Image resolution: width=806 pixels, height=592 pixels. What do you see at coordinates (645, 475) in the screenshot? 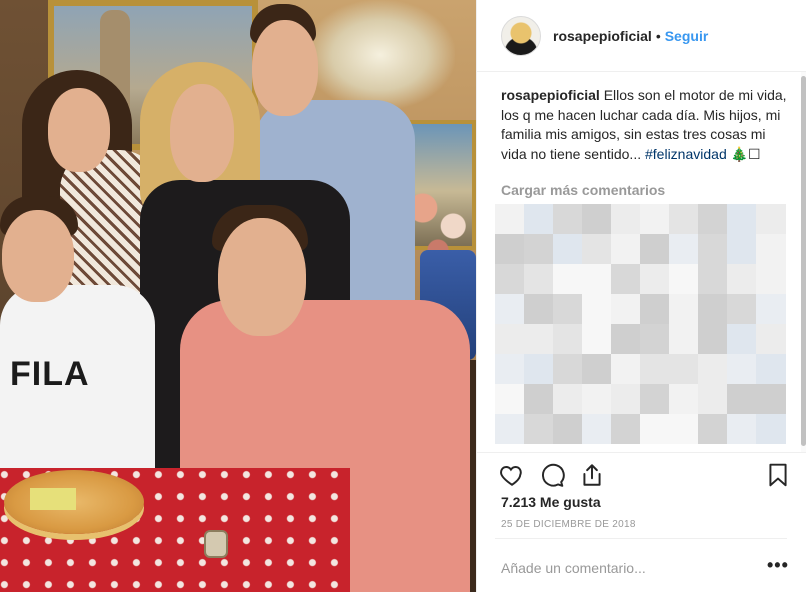
I see `post-actions` at bounding box center [645, 475].